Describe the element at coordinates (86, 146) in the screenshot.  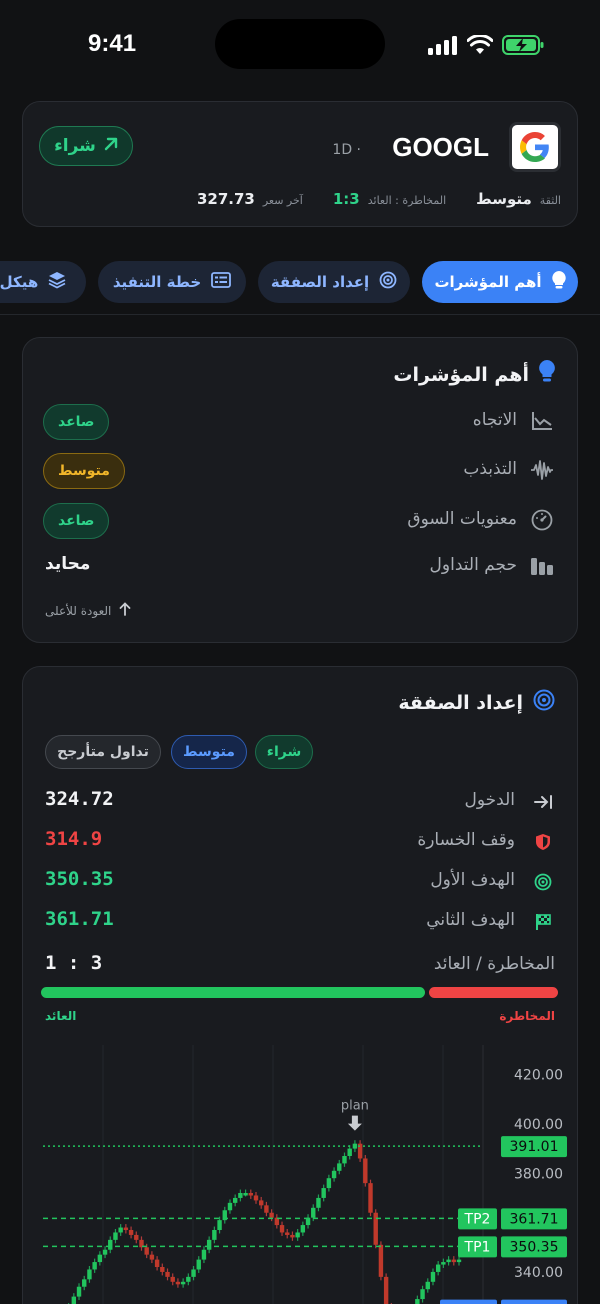
I see `buy-button: شراء` at that location.